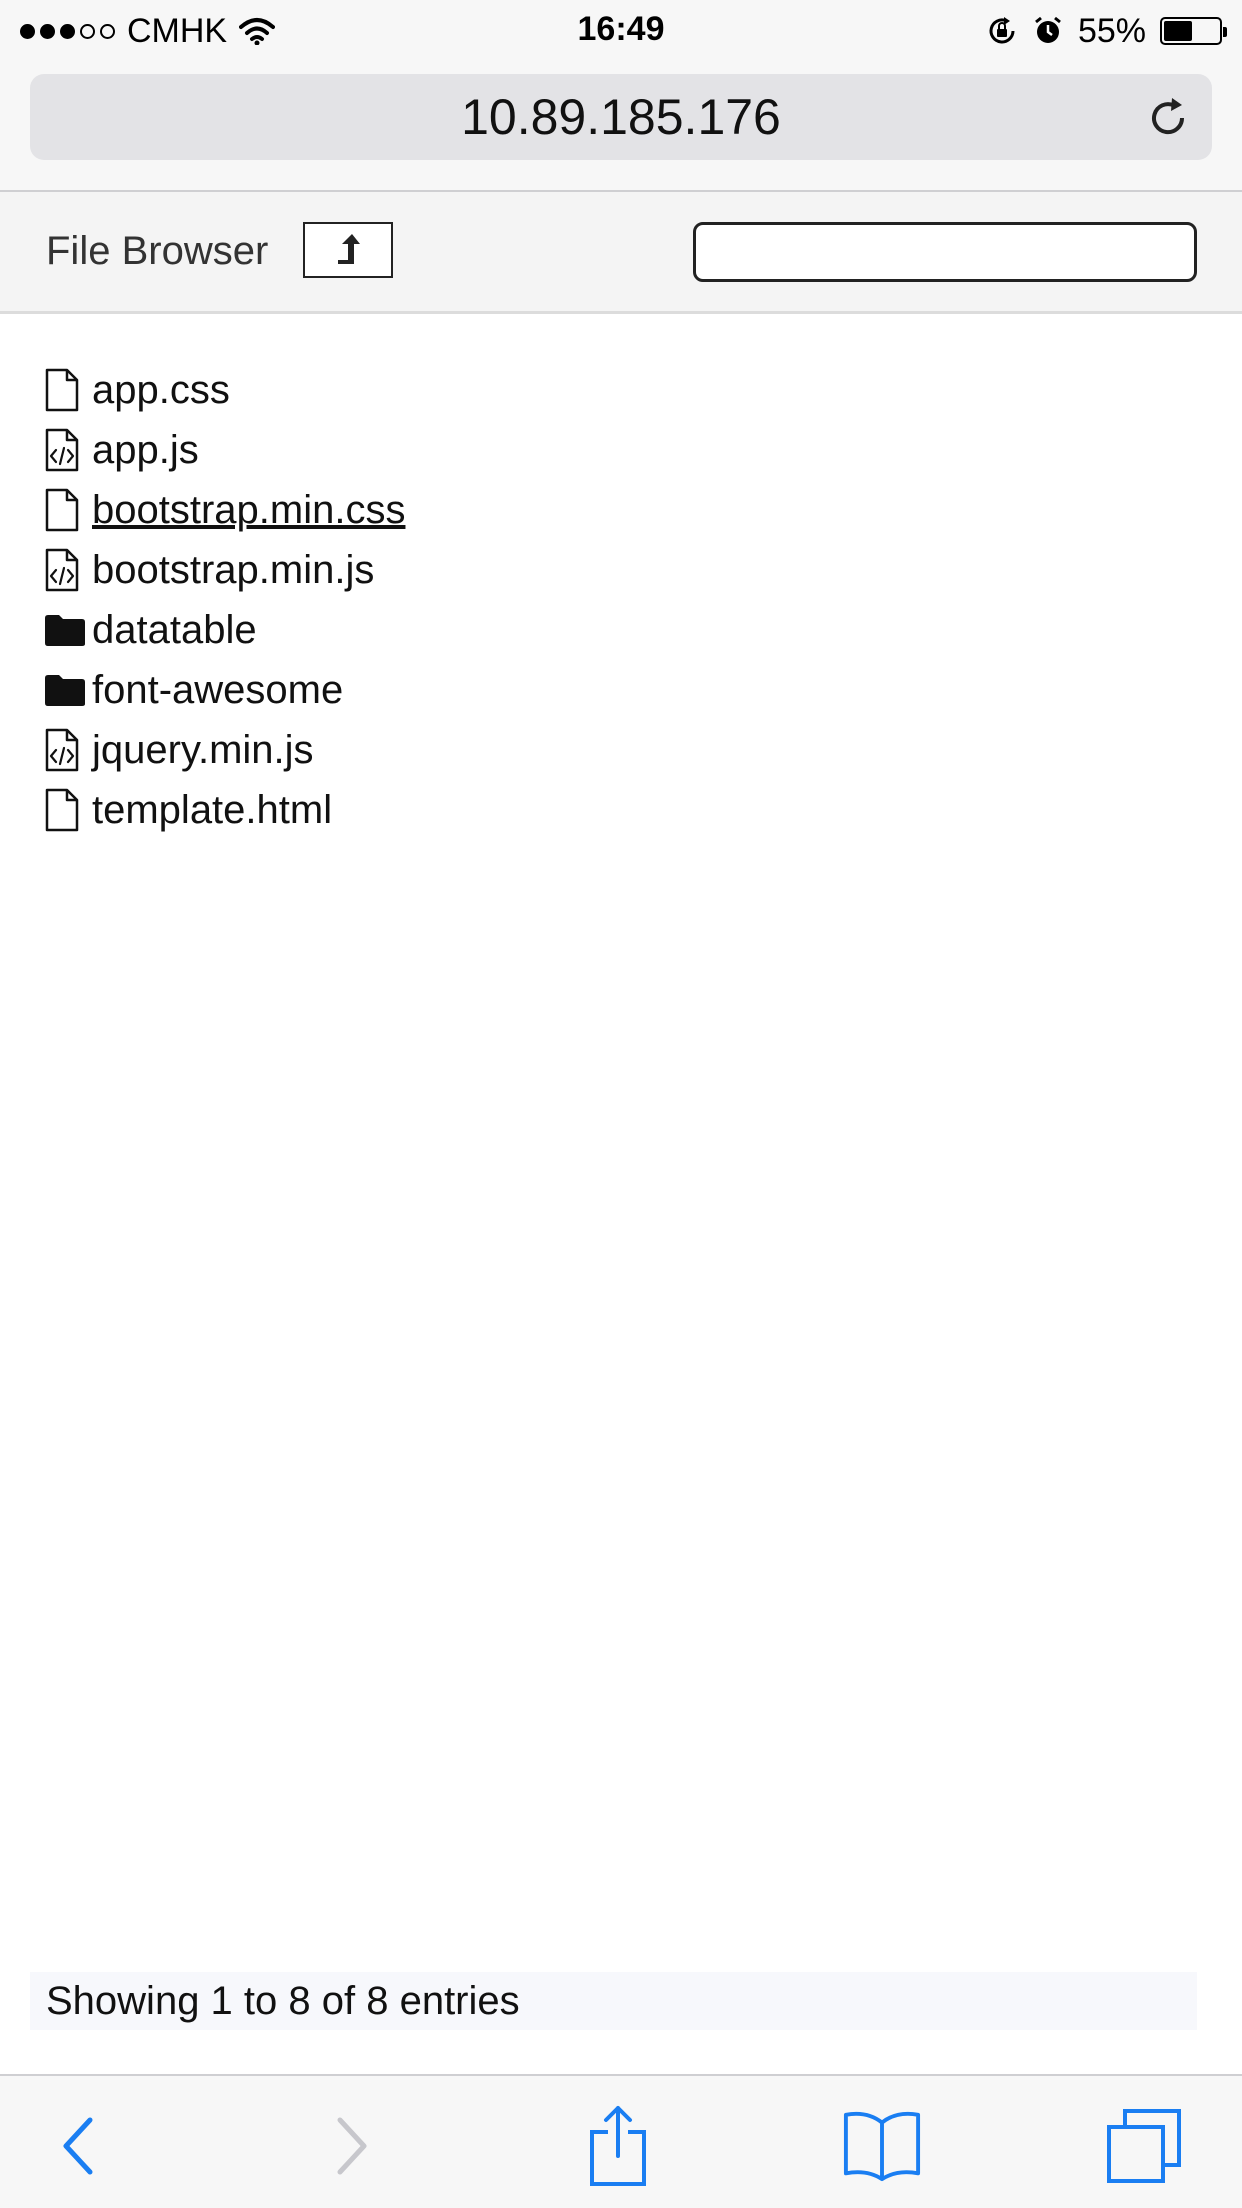  I want to click on file-name-link: app.css, so click(161, 390).